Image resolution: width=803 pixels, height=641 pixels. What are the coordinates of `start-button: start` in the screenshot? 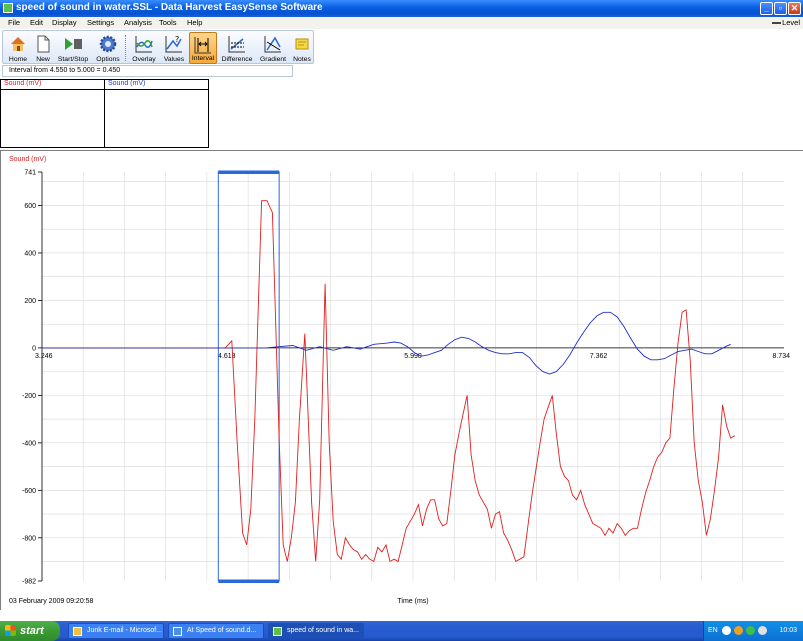 It's located at (30, 631).